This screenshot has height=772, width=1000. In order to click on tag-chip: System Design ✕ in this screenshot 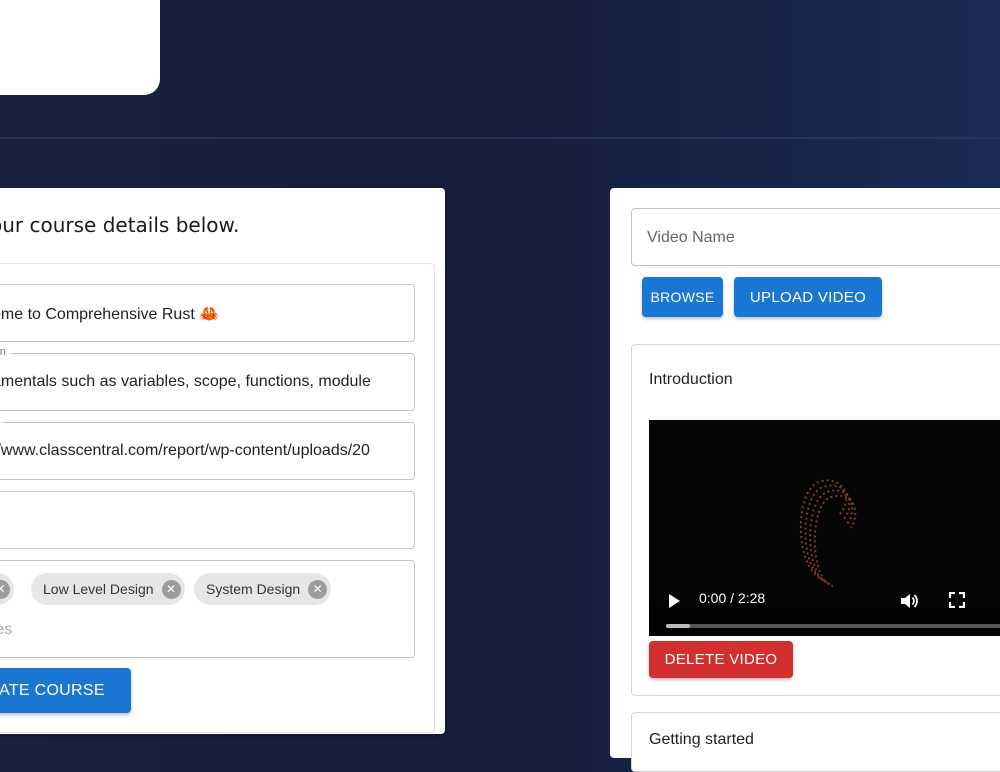, I will do `click(263, 589)`.